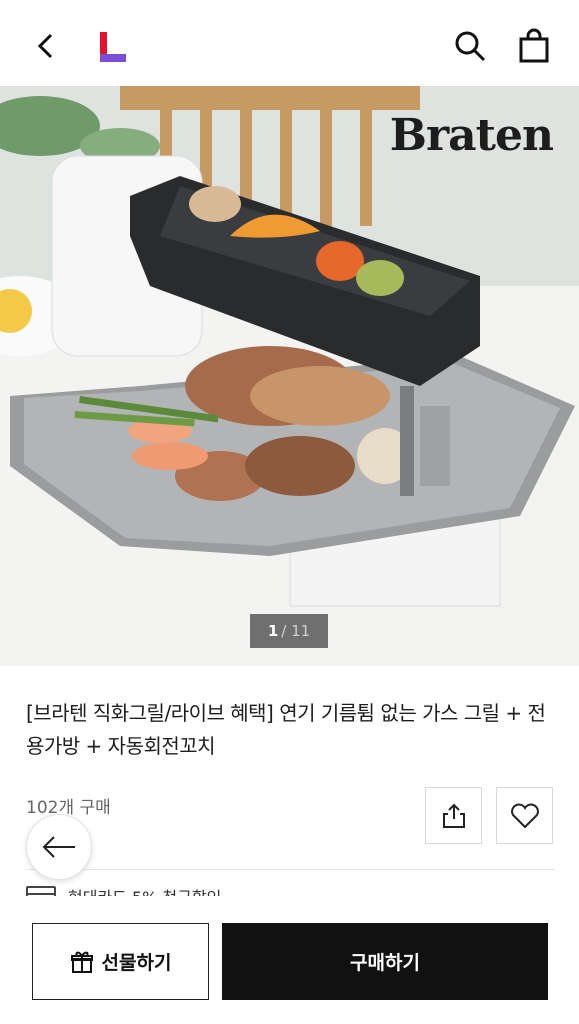 This screenshot has width=579, height=1024. Describe the element at coordinates (136, 963) in the screenshot. I see `gift-button-label: 선물하기` at that location.